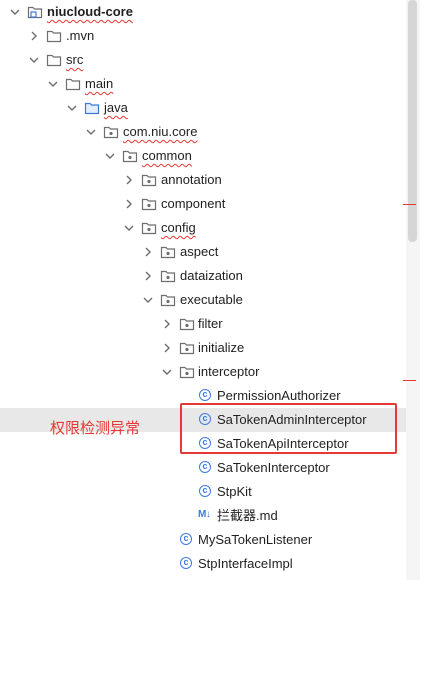 Image resolution: width=426 pixels, height=699 pixels. What do you see at coordinates (35, 12) in the screenshot?
I see `module-folder-icon` at bounding box center [35, 12].